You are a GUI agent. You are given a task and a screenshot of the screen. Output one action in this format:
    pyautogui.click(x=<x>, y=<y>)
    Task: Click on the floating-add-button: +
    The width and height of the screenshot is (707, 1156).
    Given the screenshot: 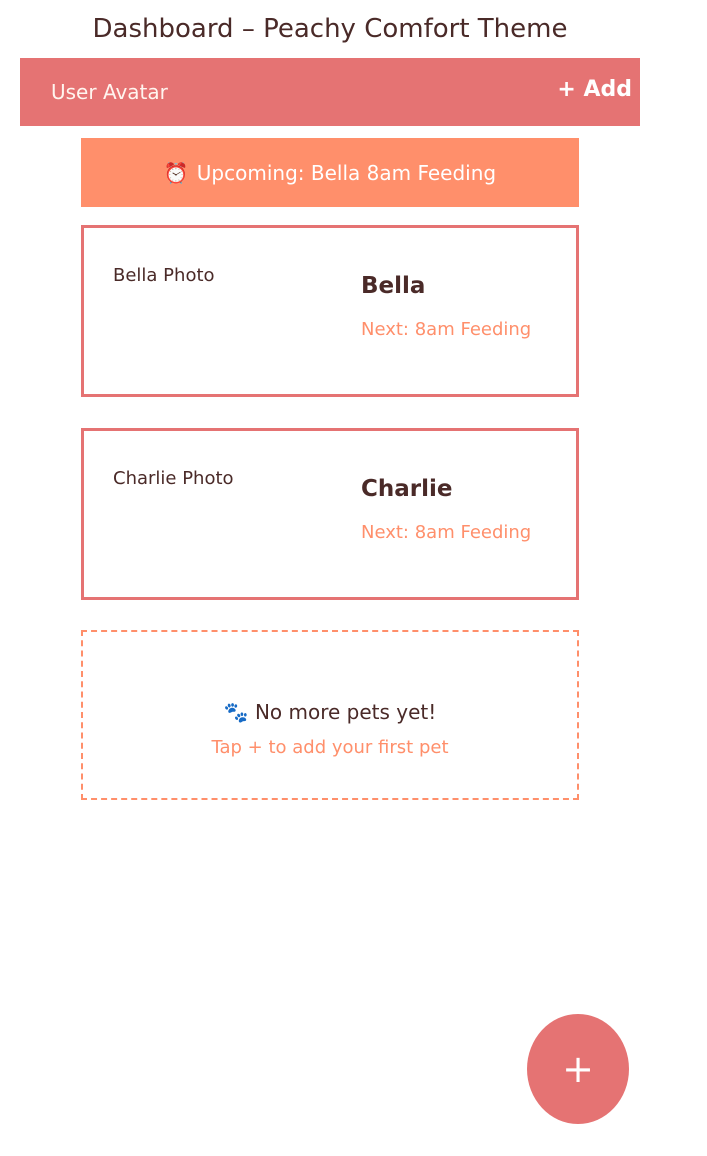 What is the action you would take?
    pyautogui.click(x=578, y=1069)
    